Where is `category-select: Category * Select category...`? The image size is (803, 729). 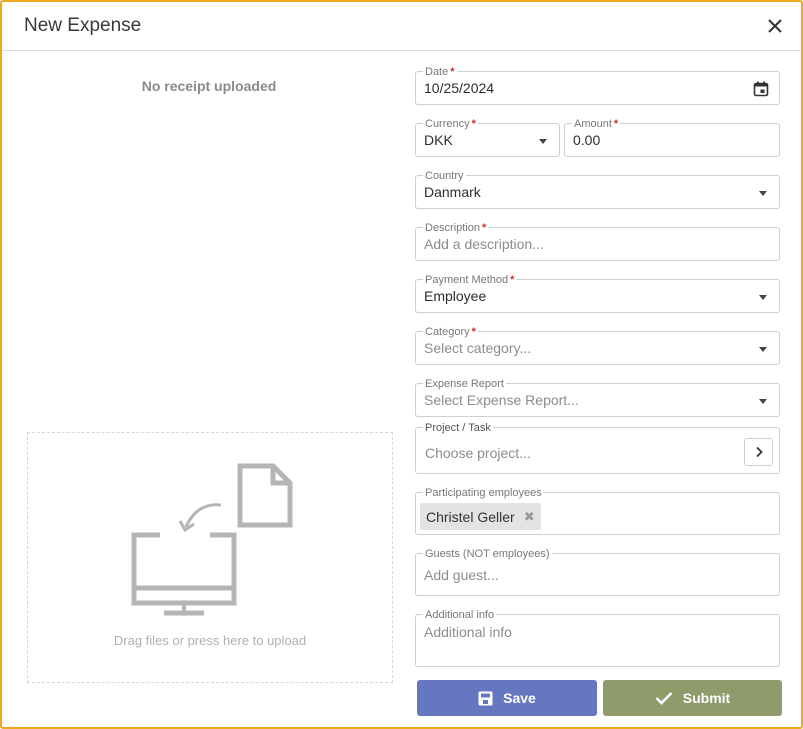
category-select: Category * Select category... is located at coordinates (597, 345).